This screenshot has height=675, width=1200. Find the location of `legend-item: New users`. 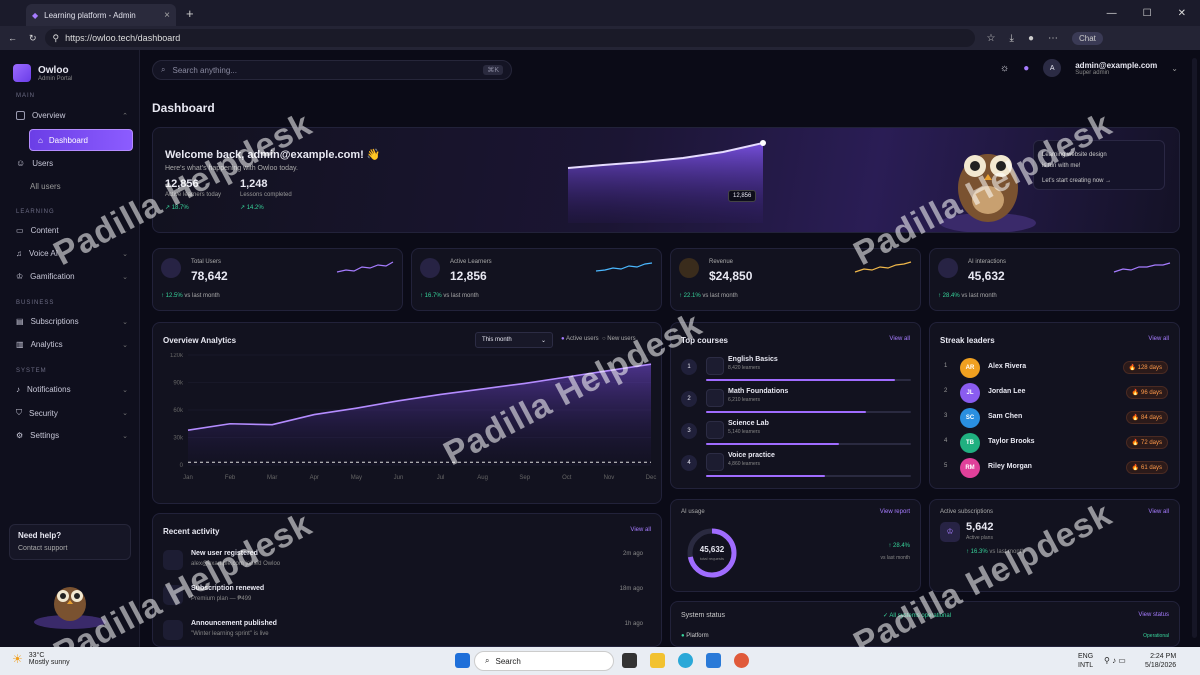

legend-item: New users is located at coordinates (621, 339).